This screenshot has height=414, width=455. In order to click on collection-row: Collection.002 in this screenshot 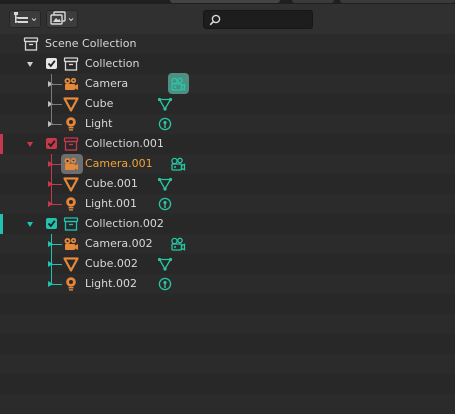, I will do `click(227, 224)`.